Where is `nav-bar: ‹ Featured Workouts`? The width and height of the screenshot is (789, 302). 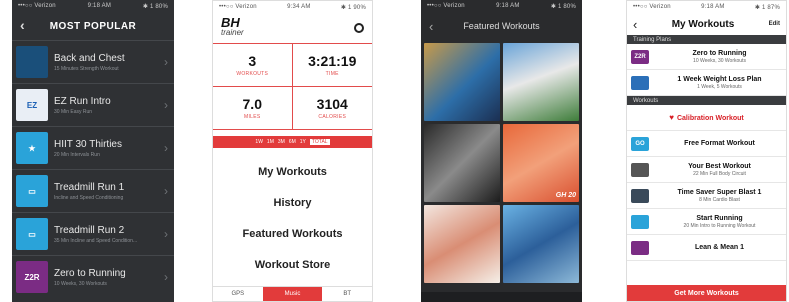
nav-bar: ‹ Featured Workouts is located at coordinates (501, 26).